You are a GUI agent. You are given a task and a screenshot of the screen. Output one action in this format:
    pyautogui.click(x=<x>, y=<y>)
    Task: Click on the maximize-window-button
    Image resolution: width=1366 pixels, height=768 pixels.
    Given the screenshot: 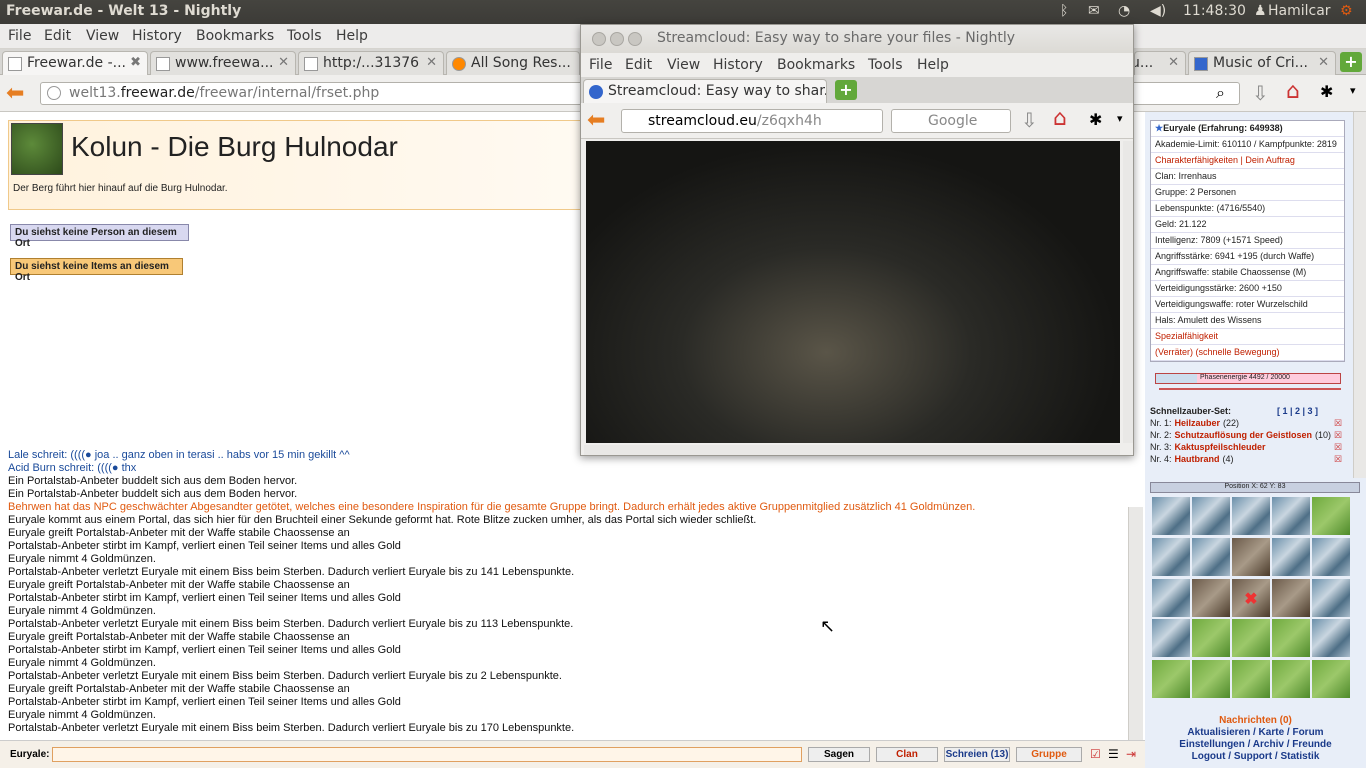 What is the action you would take?
    pyautogui.click(x=635, y=39)
    